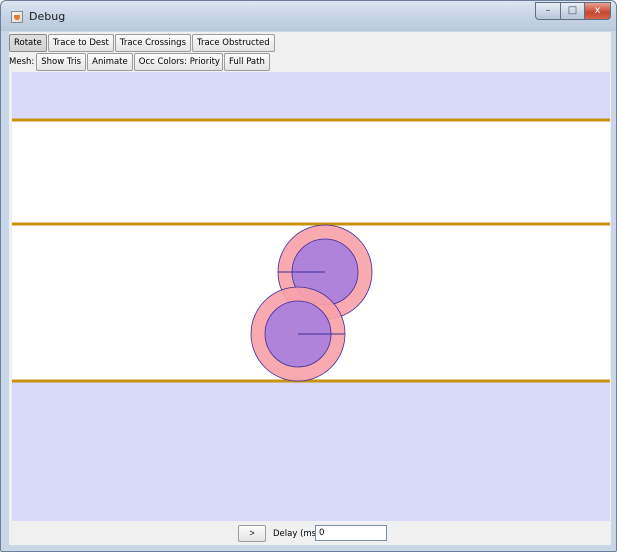  I want to click on animate-button: Animate, so click(110, 62).